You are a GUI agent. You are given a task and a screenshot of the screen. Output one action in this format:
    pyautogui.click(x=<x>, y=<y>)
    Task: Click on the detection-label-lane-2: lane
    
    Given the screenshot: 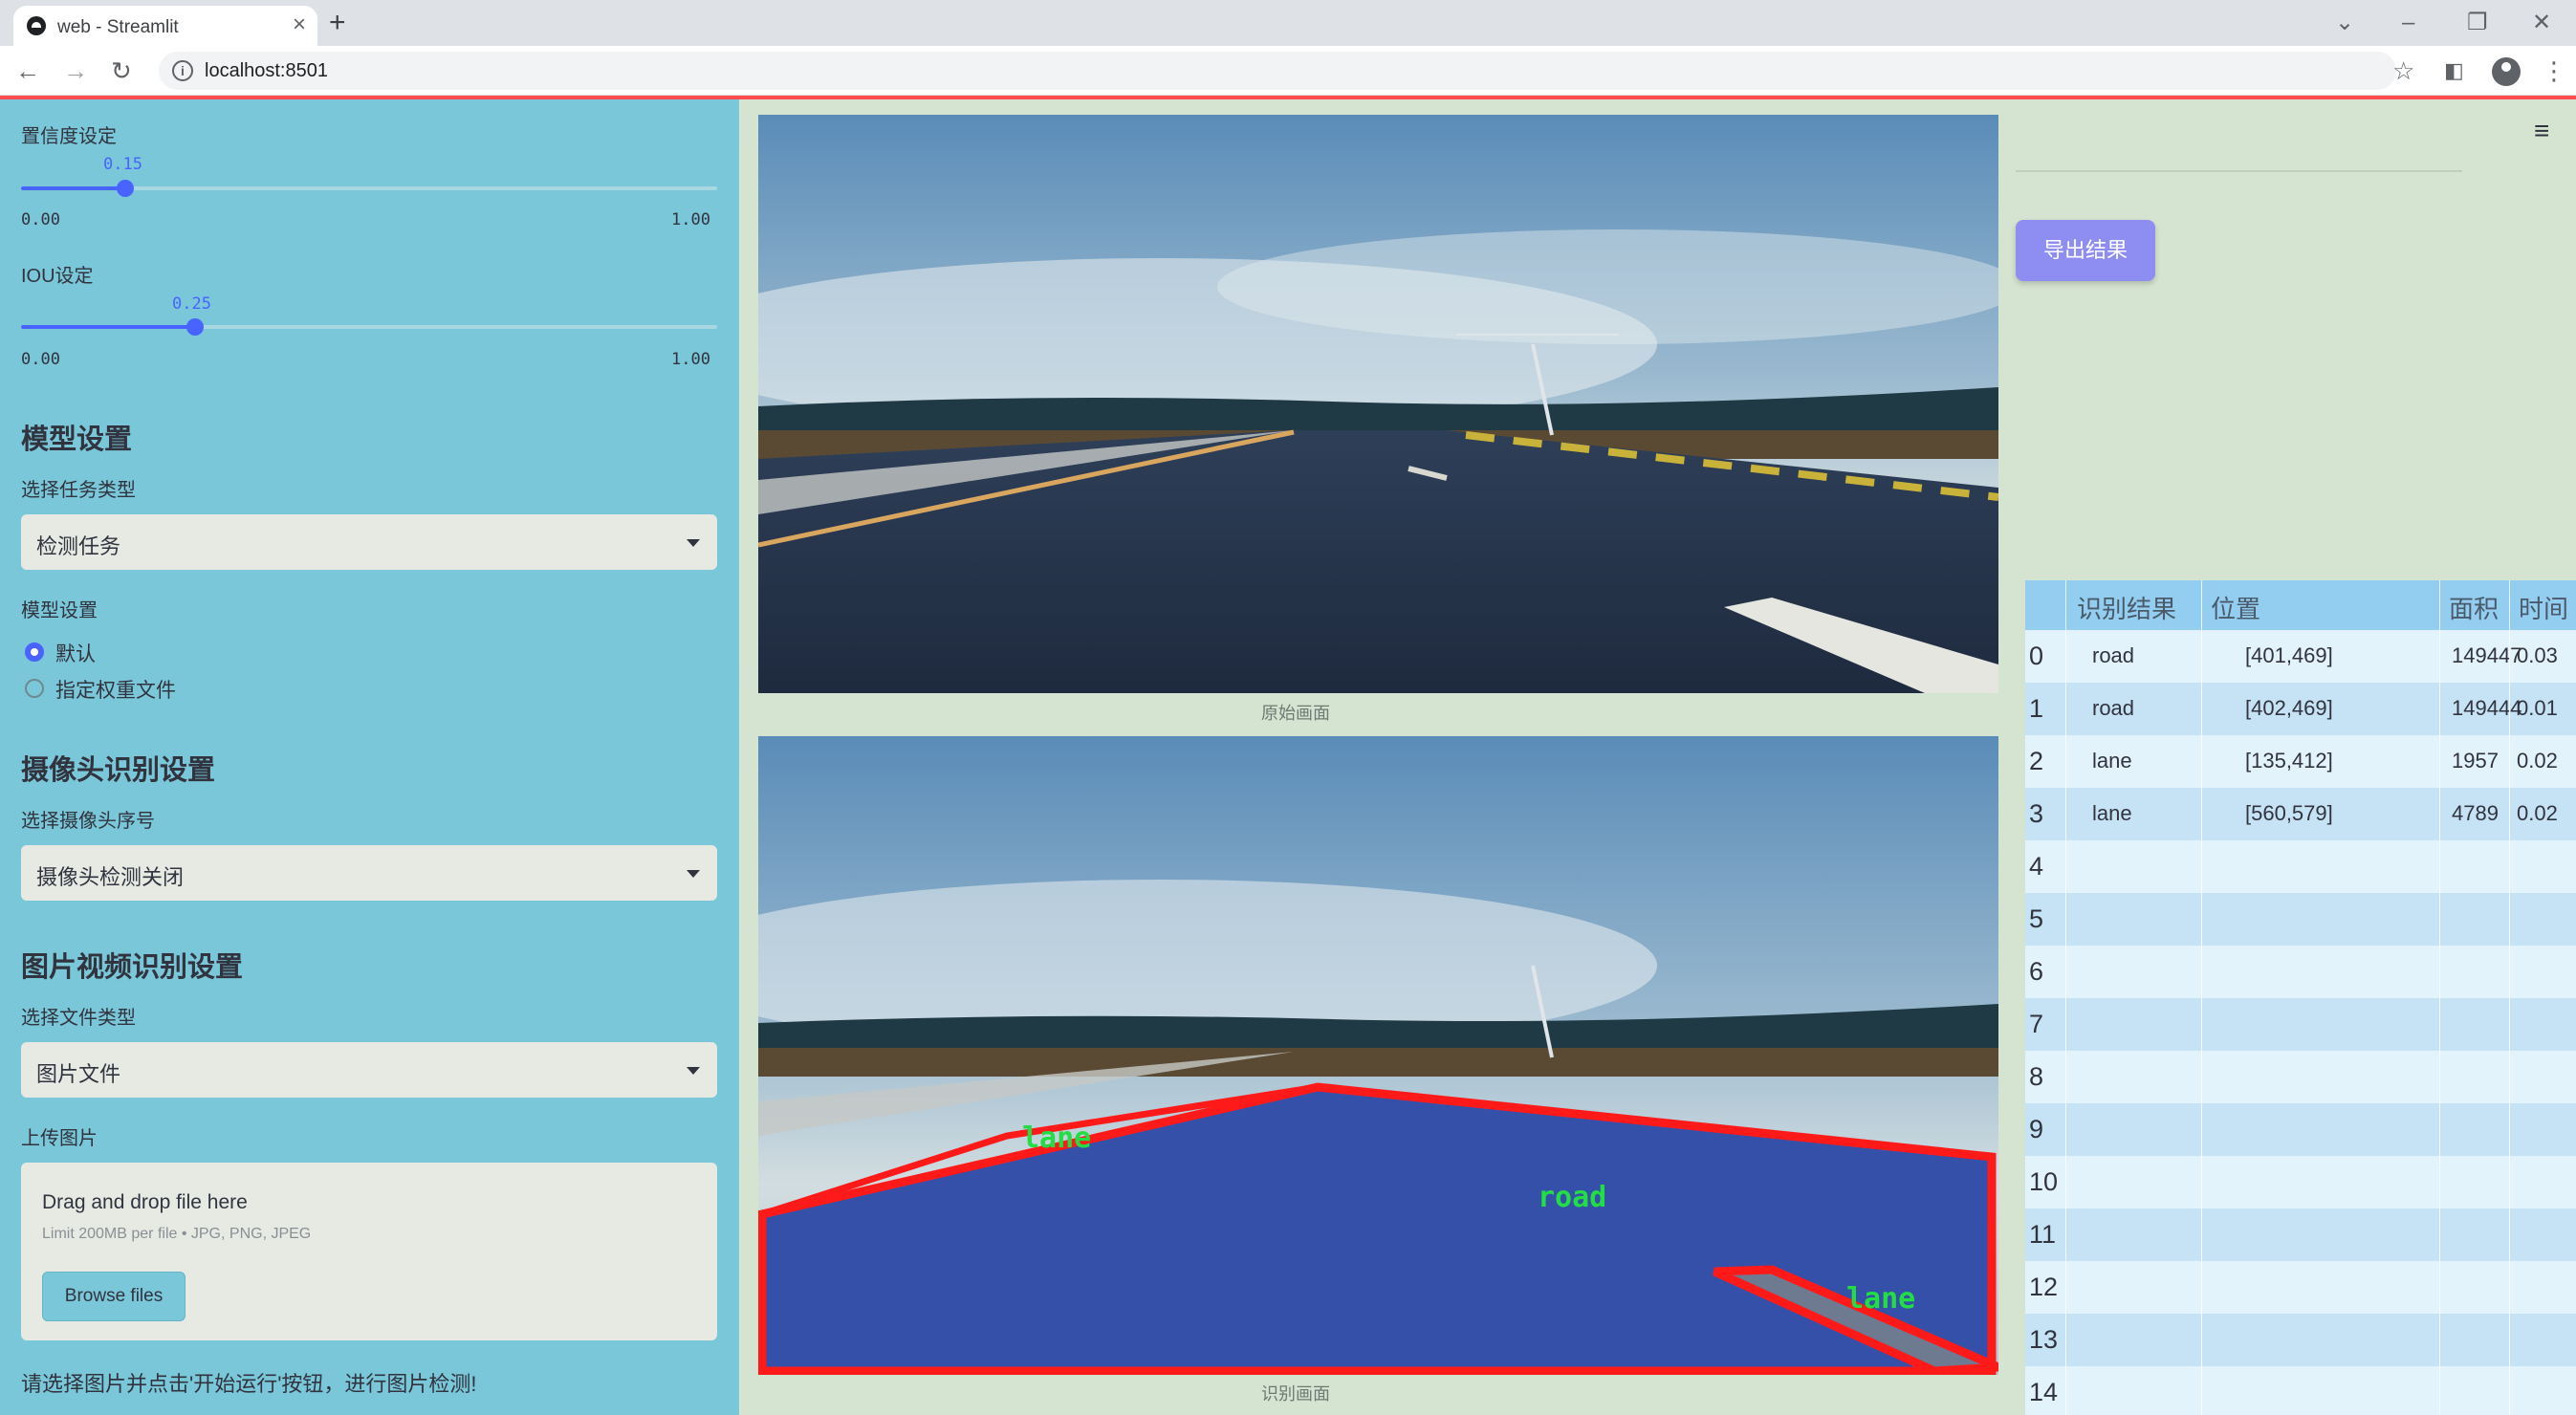 What is the action you would take?
    pyautogui.click(x=1880, y=1299)
    